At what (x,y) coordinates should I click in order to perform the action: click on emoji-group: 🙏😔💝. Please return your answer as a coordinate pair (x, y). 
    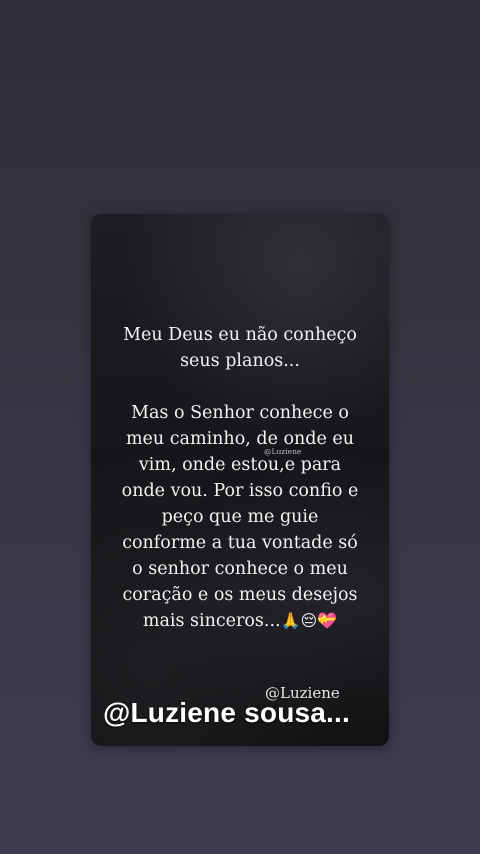
    Looking at the image, I should click on (309, 620).